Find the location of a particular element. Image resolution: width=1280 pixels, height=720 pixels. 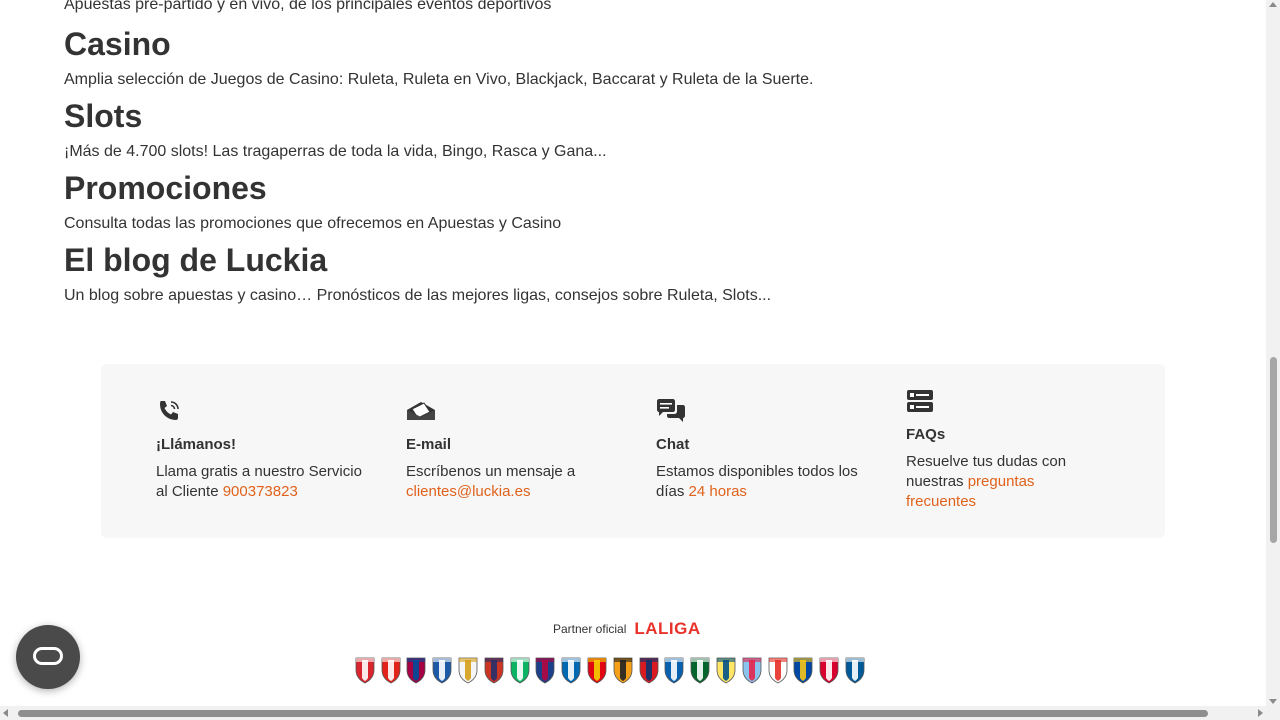

crest-athletic-icon is located at coordinates (391, 670).